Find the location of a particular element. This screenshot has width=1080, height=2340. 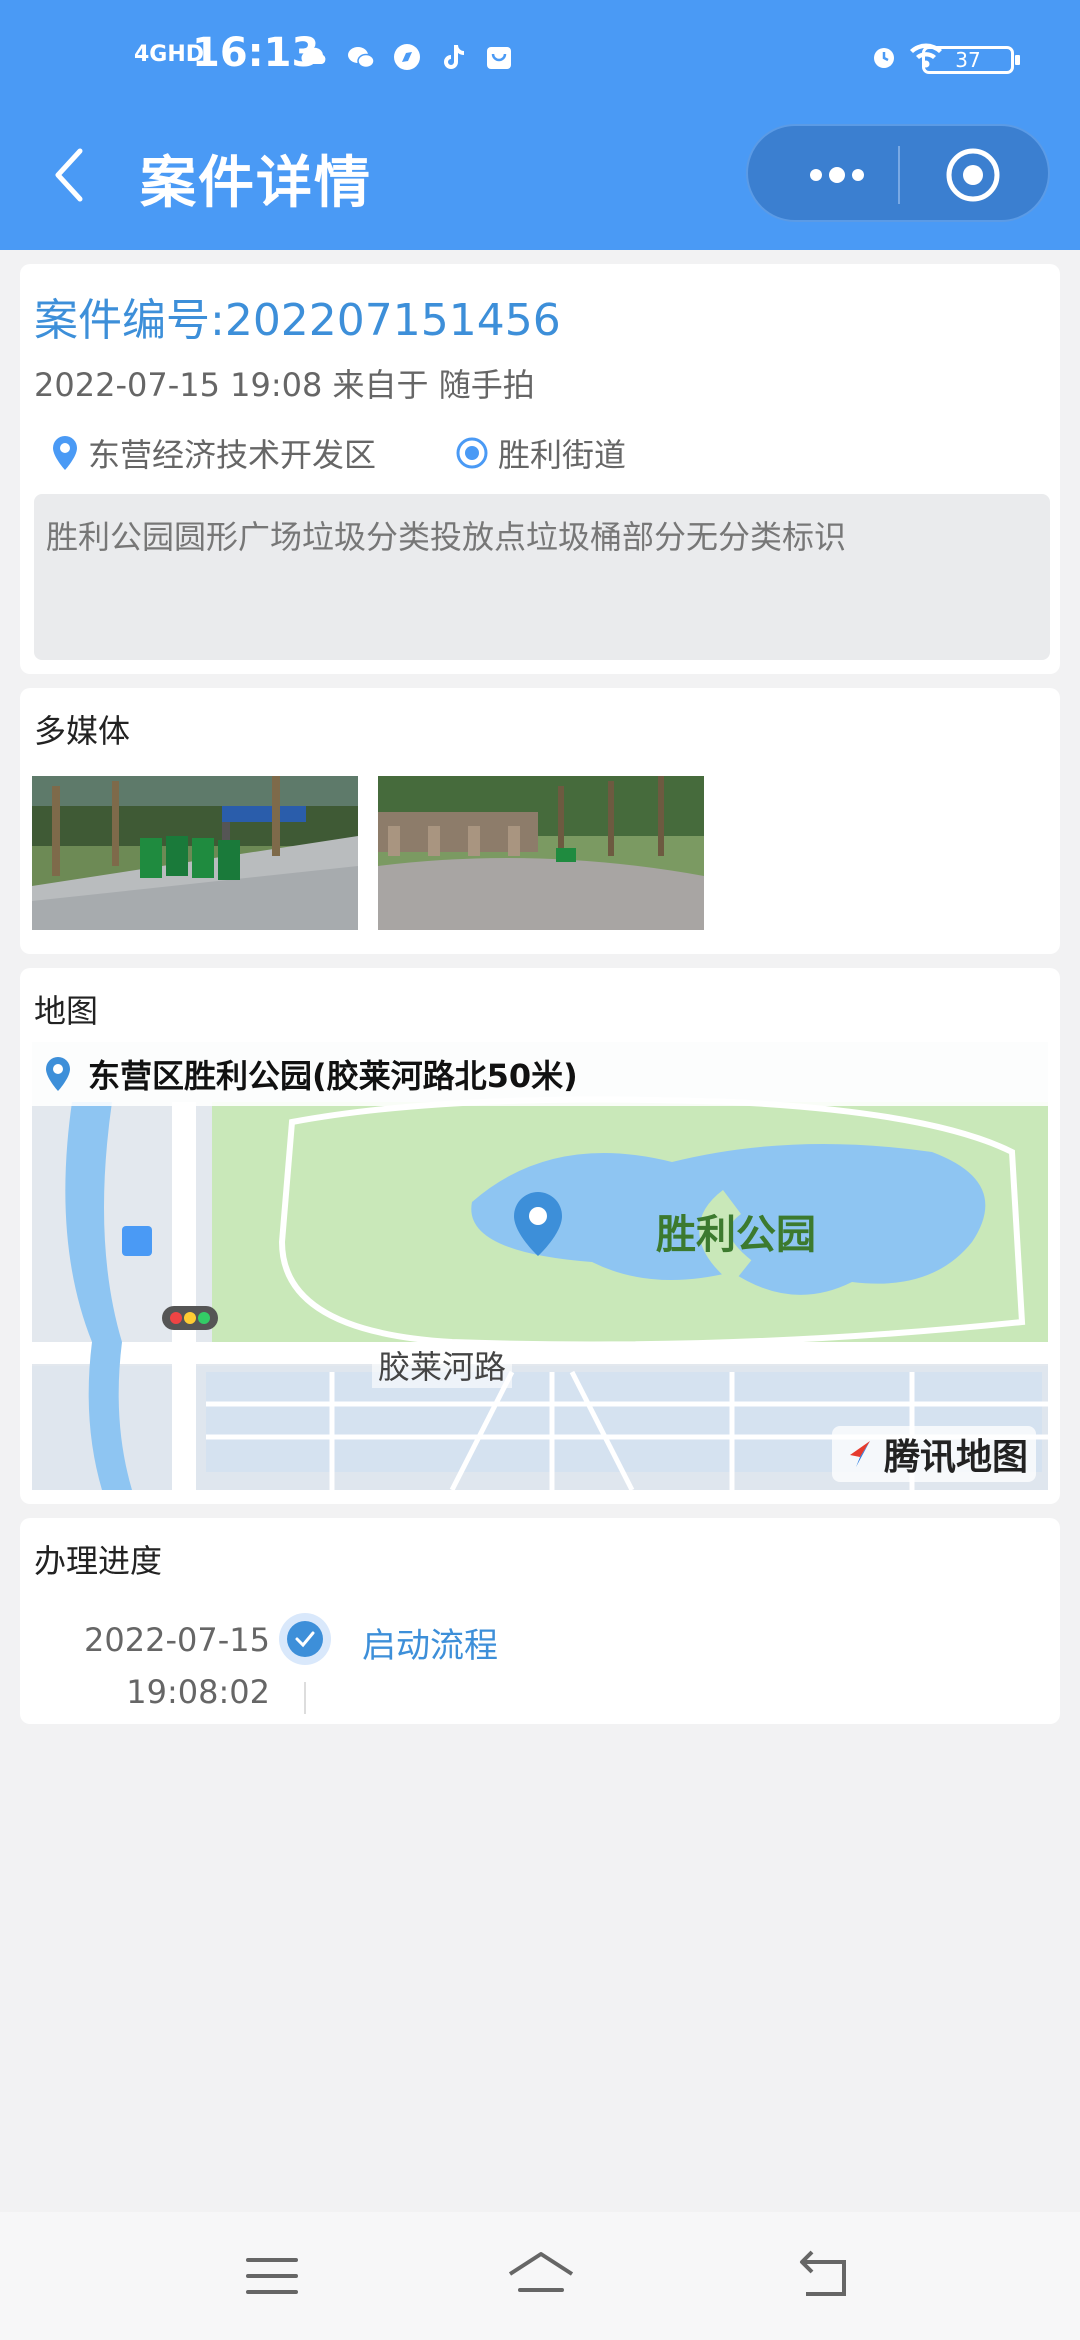

progress-time: 19:08:02 is located at coordinates (198, 1692).